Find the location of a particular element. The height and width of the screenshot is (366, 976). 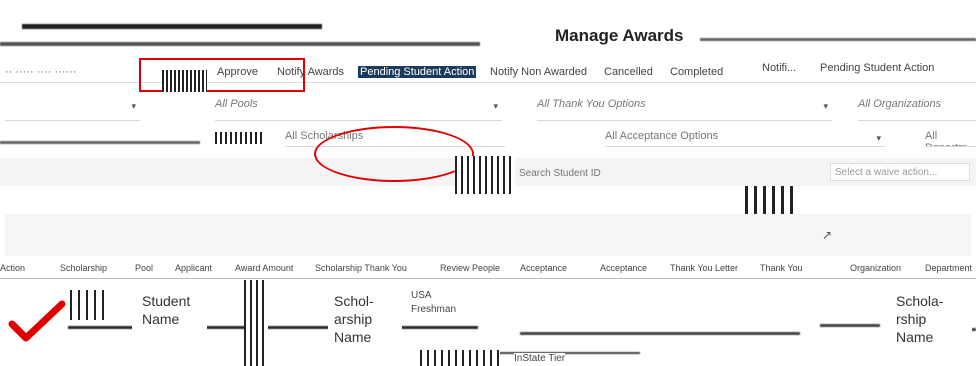

col-header-thank-you-letter: Thank You Letter is located at coordinates (704, 268).